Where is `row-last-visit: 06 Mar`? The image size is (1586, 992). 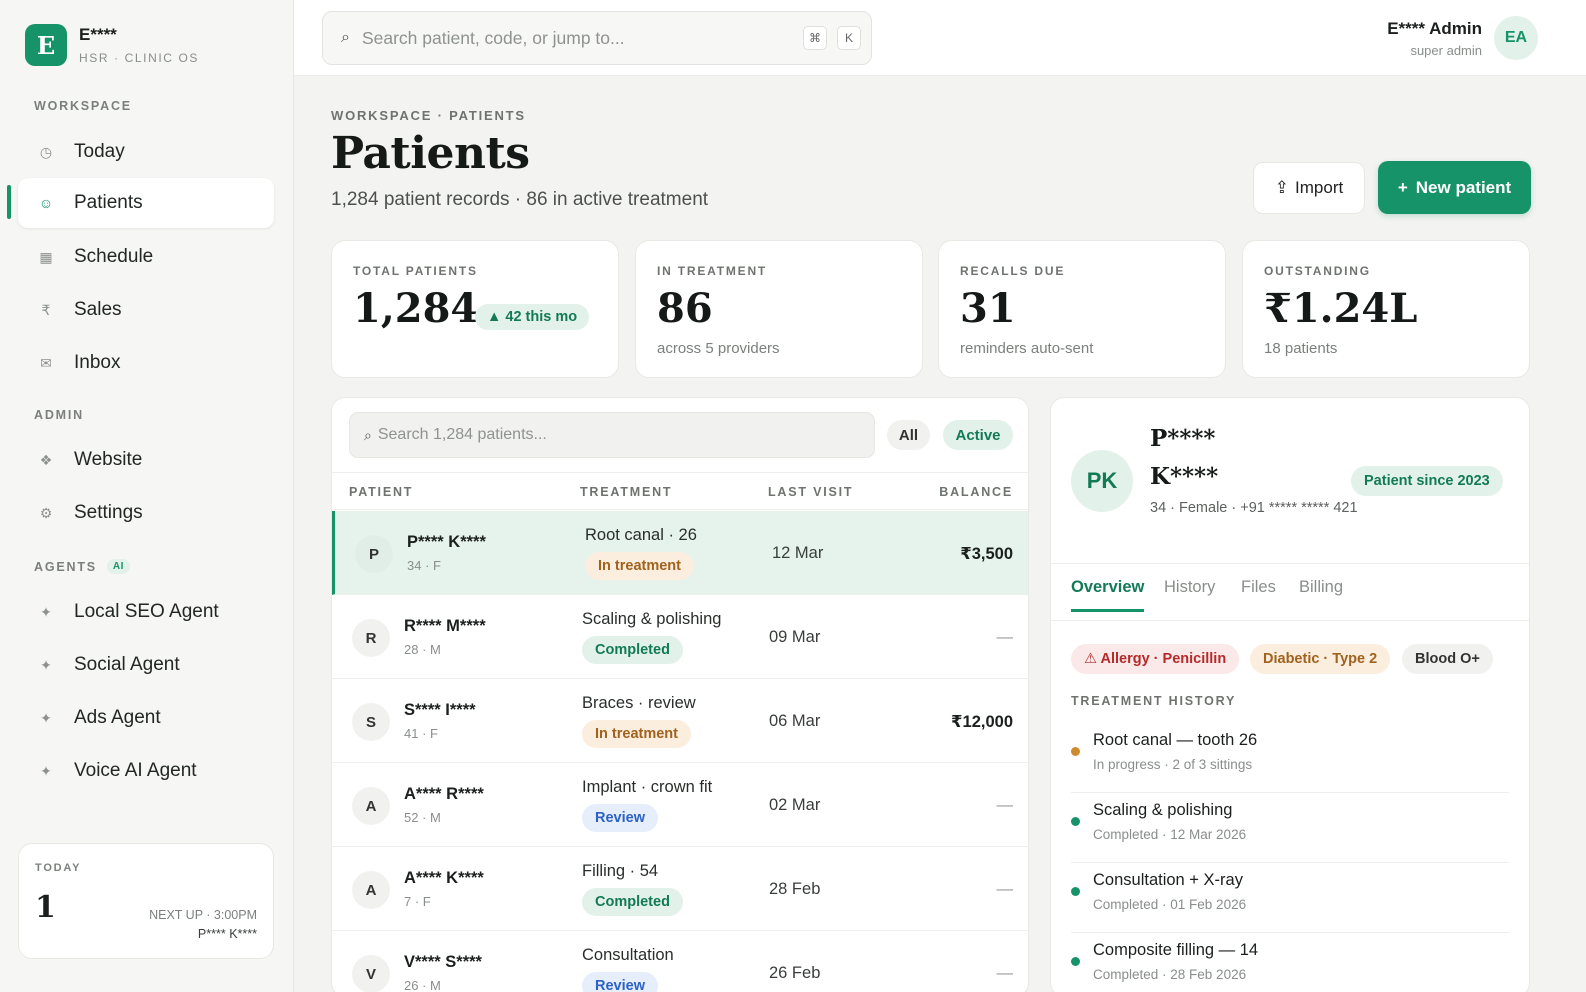 row-last-visit: 06 Mar is located at coordinates (795, 721).